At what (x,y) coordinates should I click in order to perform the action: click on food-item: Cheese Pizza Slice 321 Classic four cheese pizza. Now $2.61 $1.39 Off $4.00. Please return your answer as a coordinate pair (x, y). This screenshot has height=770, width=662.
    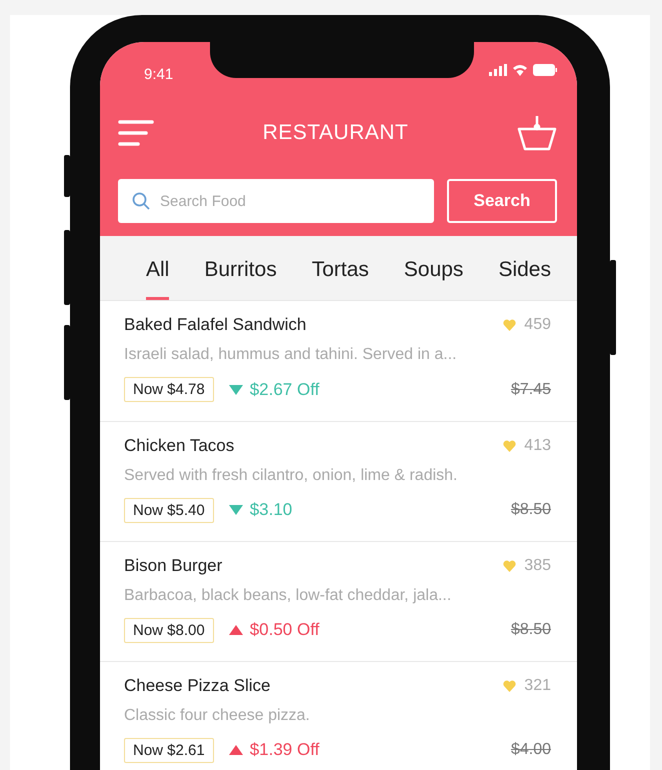
    Looking at the image, I should click on (338, 716).